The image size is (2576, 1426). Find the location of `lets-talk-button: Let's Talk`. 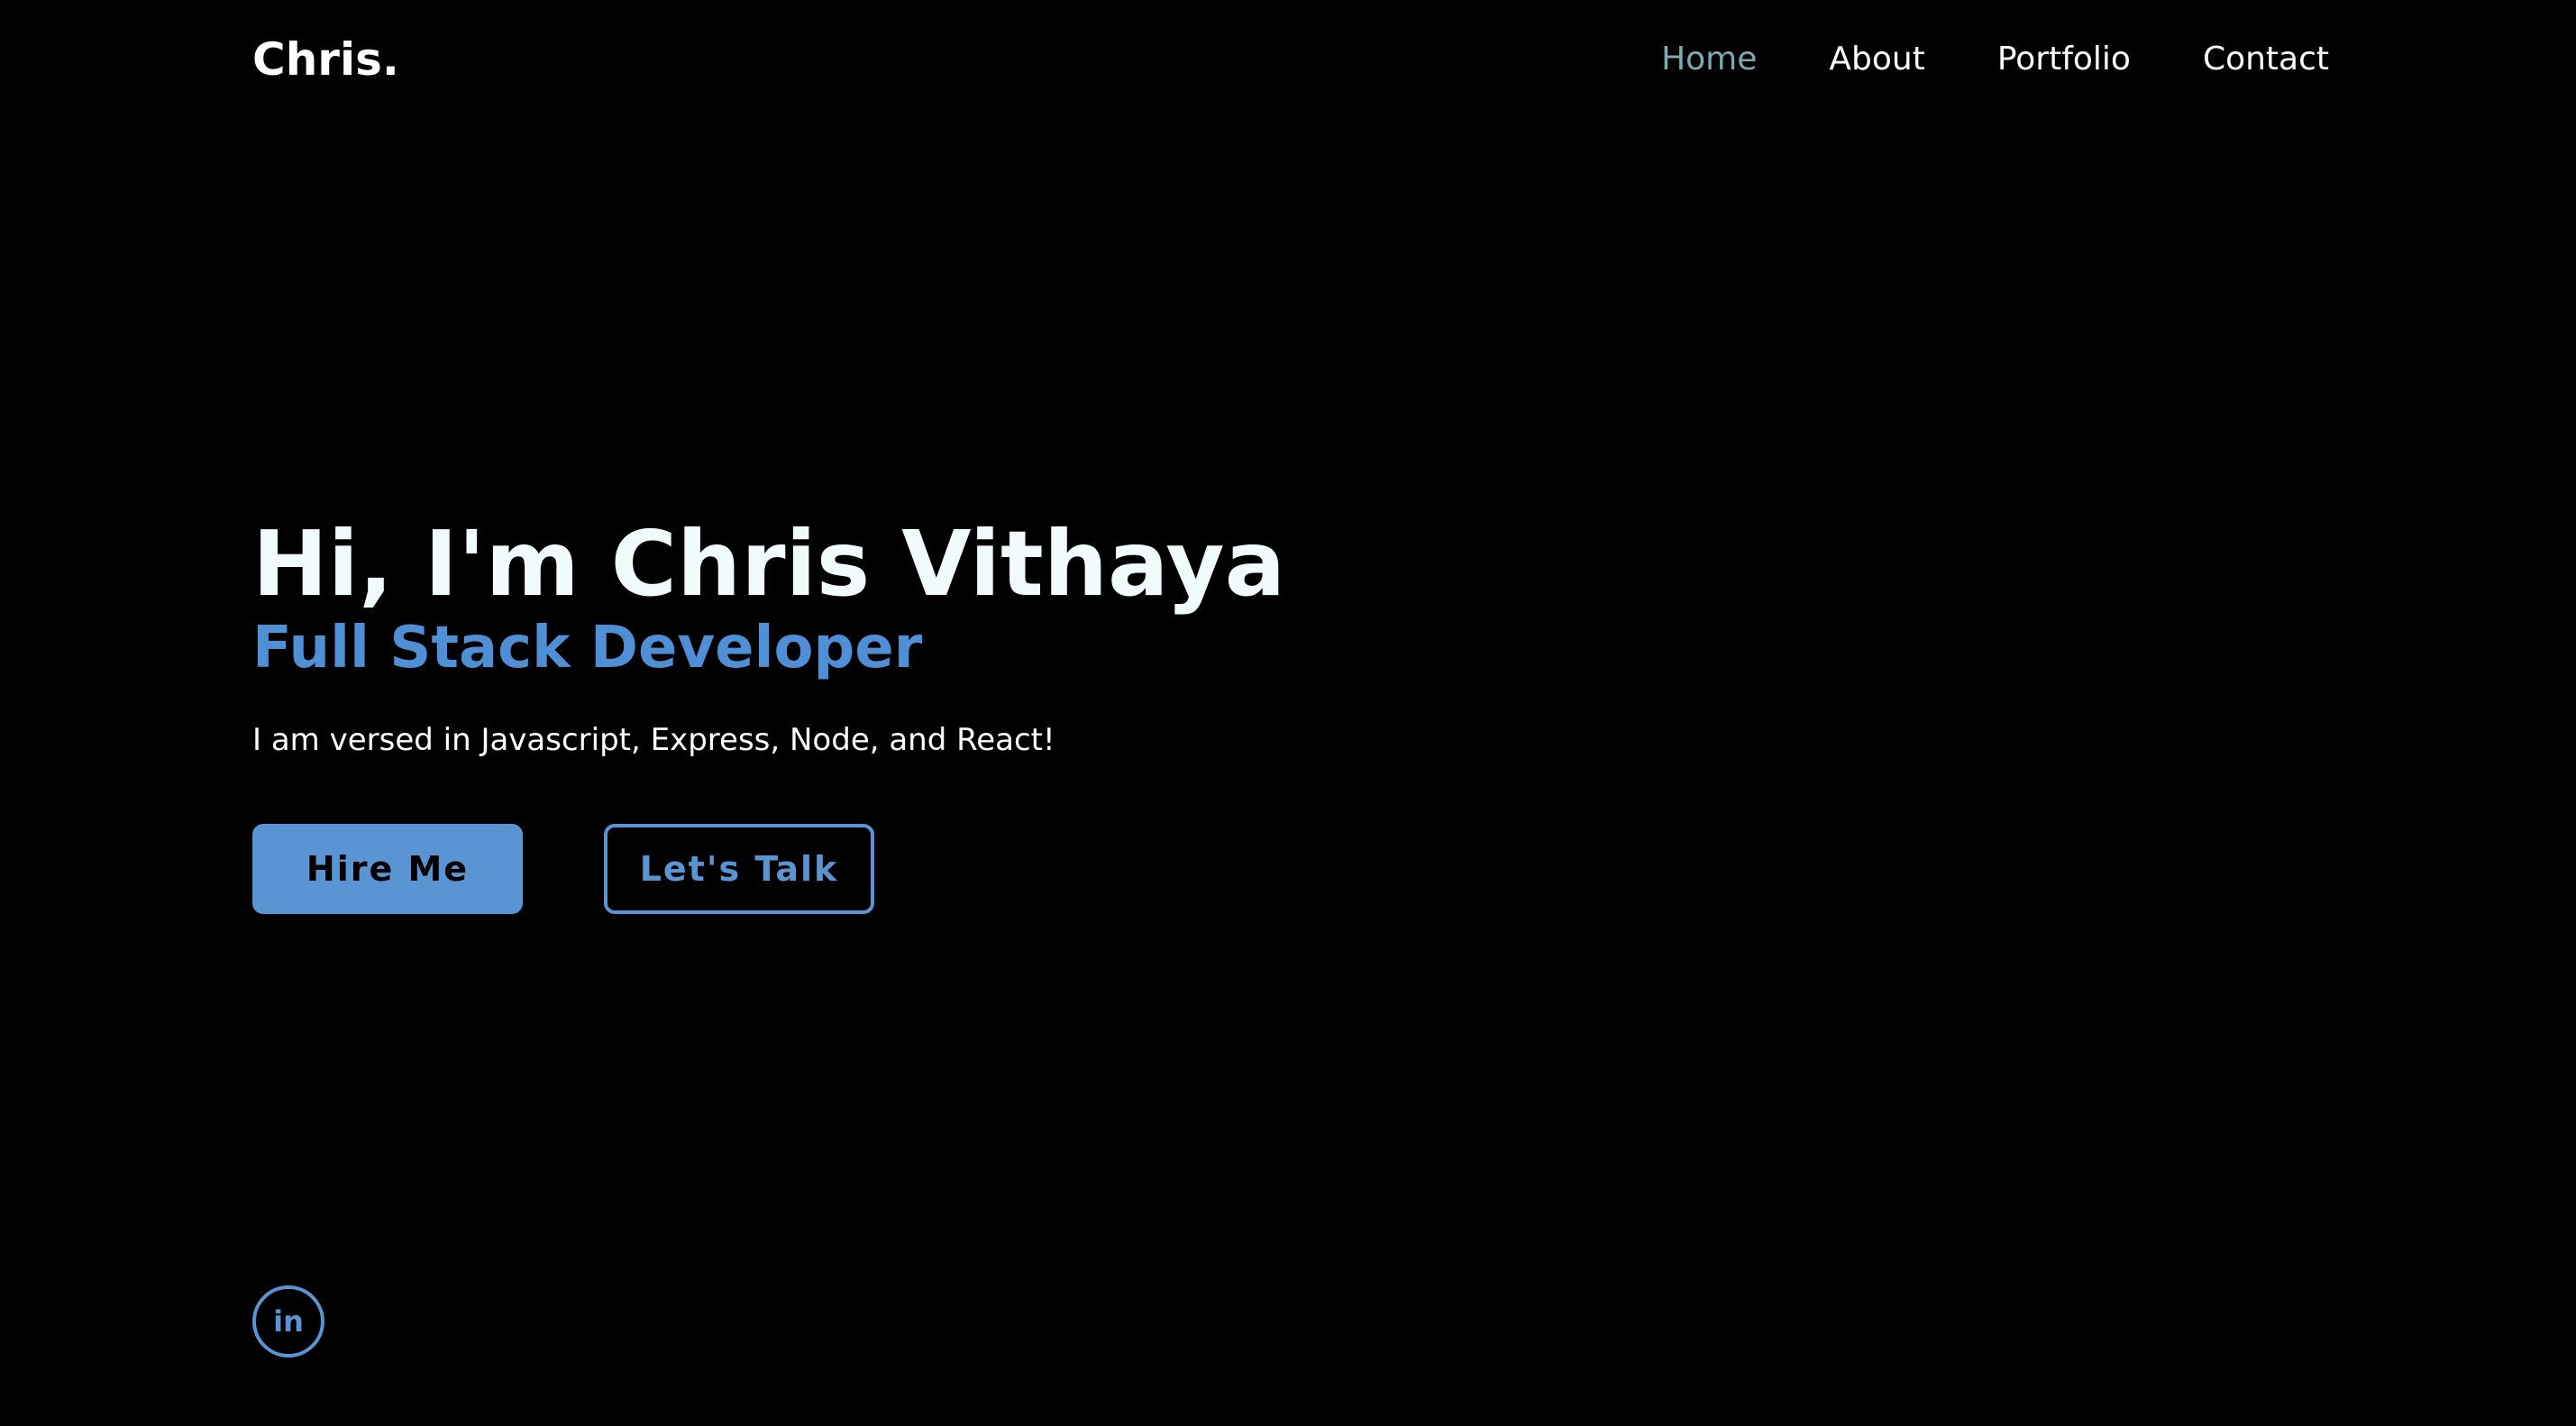

lets-talk-button: Let's Talk is located at coordinates (739, 869).